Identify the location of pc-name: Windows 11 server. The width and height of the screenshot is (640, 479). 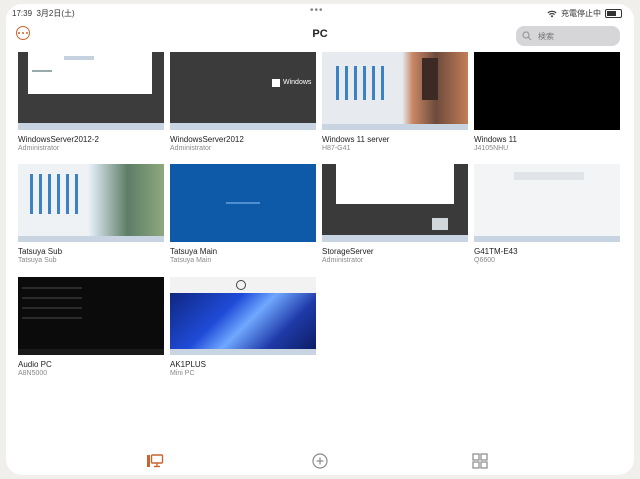
(356, 139).